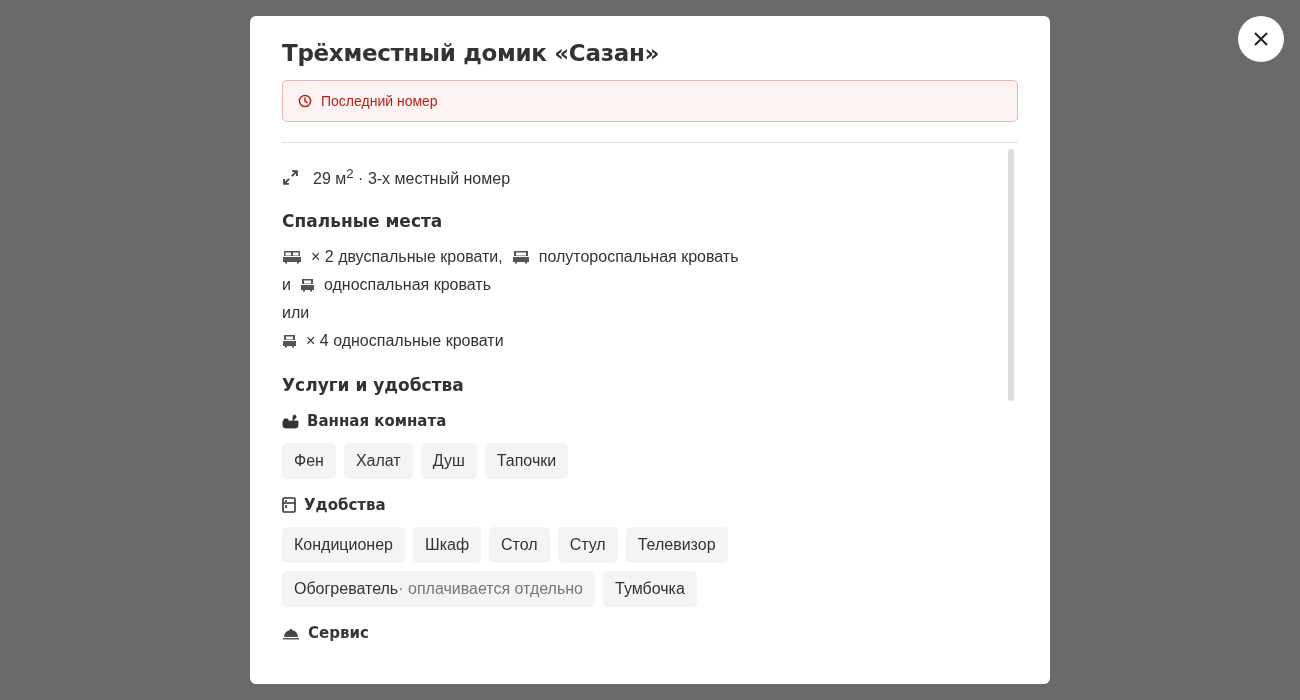 This screenshot has height=700, width=1300. I want to click on amenity-tag: Кондиционер, so click(343, 545).